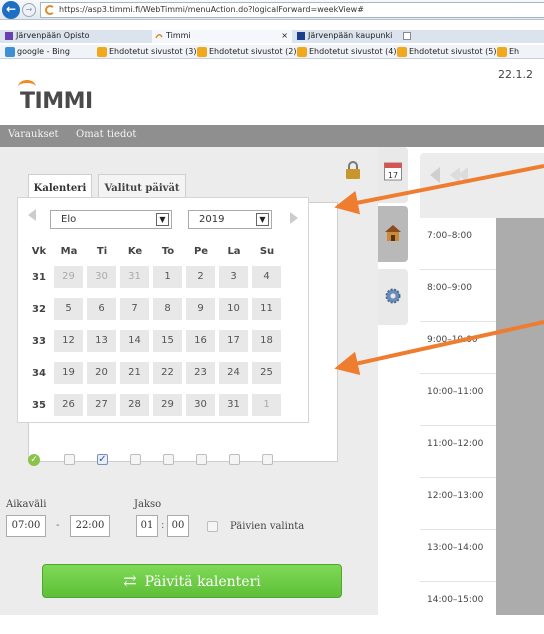  I want to click on city-favicon-icon, so click(301, 36).